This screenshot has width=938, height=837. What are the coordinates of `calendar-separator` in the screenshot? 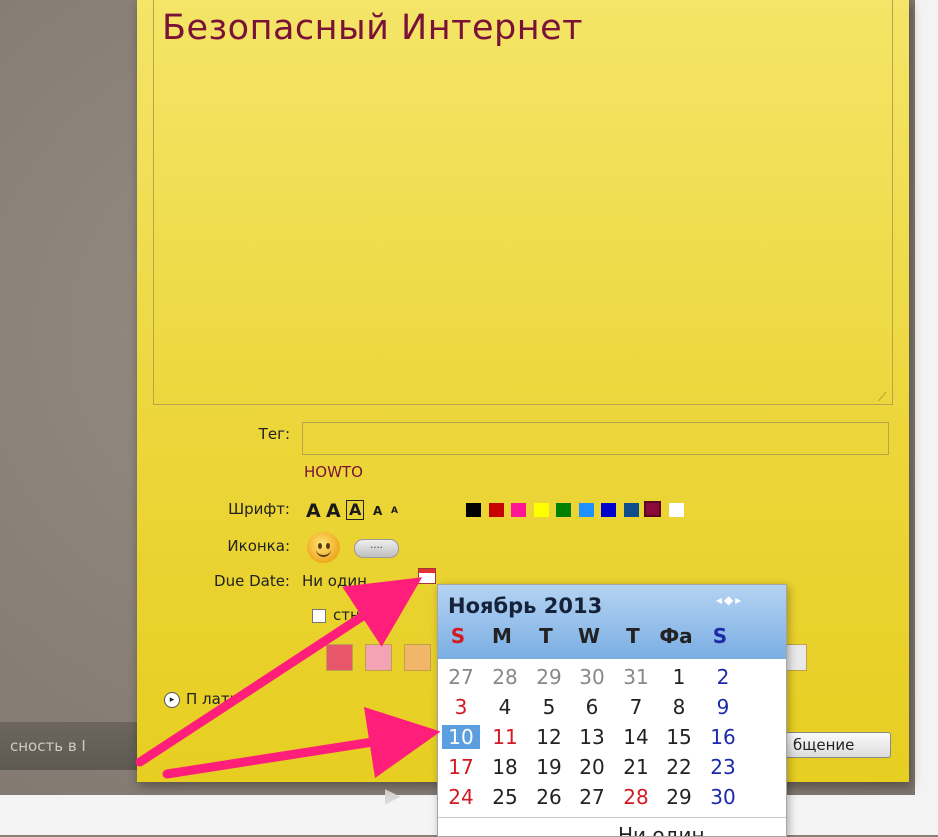 It's located at (612, 817).